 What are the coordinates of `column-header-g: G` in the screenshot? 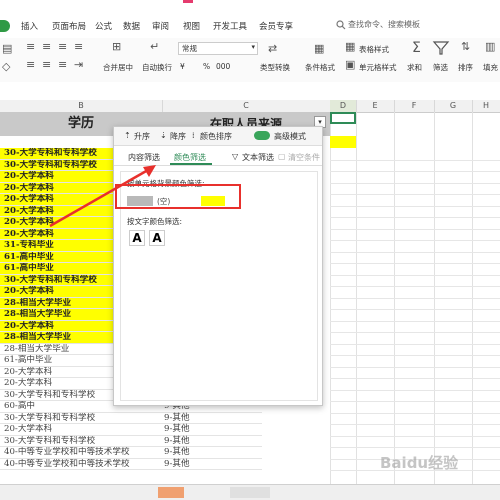 It's located at (453, 106).